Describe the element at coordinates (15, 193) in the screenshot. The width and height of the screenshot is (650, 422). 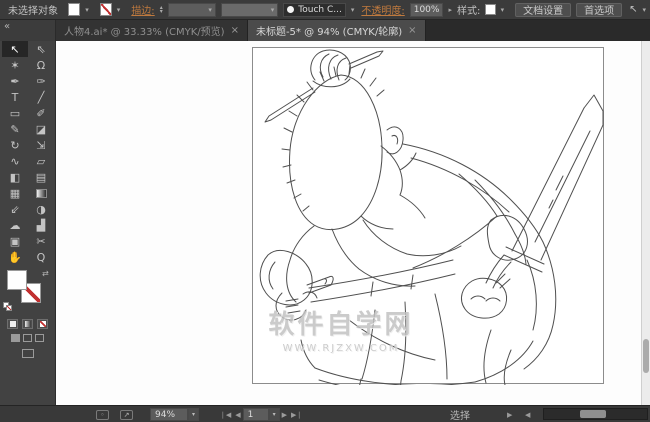
I see `mesh-tool-icon: ▦` at that location.